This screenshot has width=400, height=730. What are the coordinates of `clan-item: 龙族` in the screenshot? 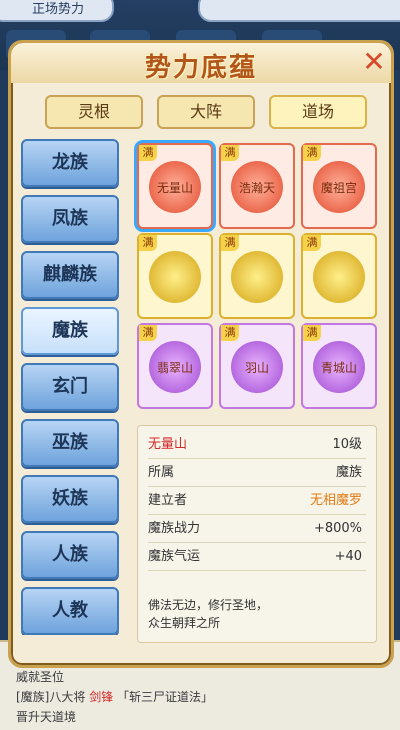 It's located at (70, 163).